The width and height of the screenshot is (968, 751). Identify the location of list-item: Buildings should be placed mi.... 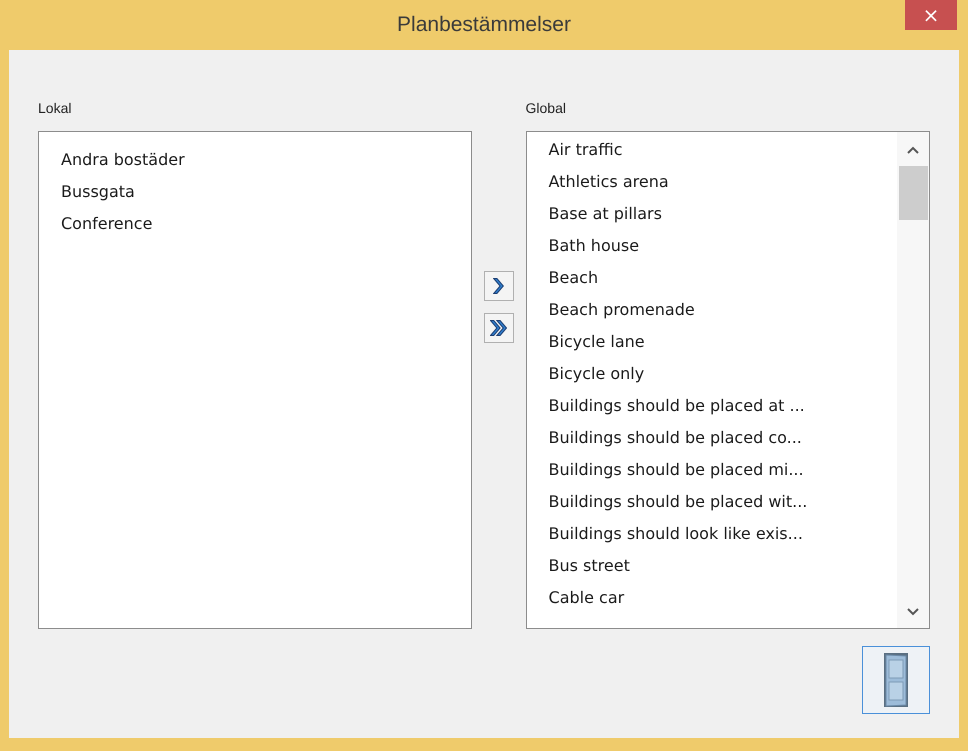
(676, 470).